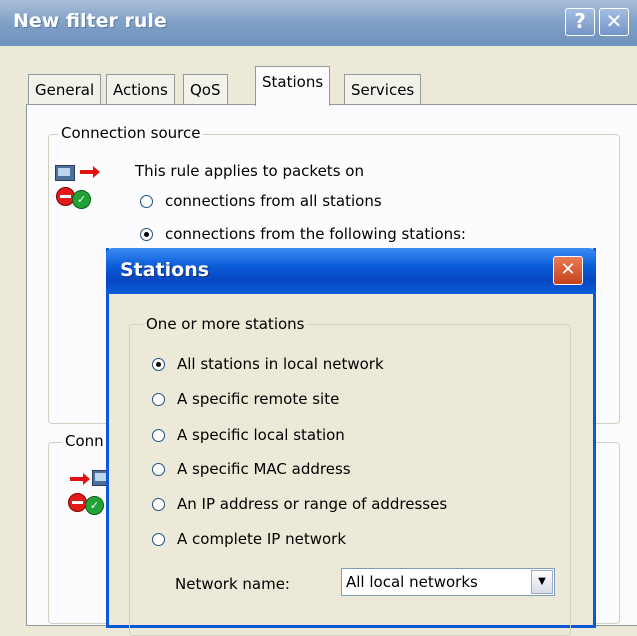 Image resolution: width=637 pixels, height=636 pixels. I want to click on radio-label: connections from all stations, so click(273, 201).